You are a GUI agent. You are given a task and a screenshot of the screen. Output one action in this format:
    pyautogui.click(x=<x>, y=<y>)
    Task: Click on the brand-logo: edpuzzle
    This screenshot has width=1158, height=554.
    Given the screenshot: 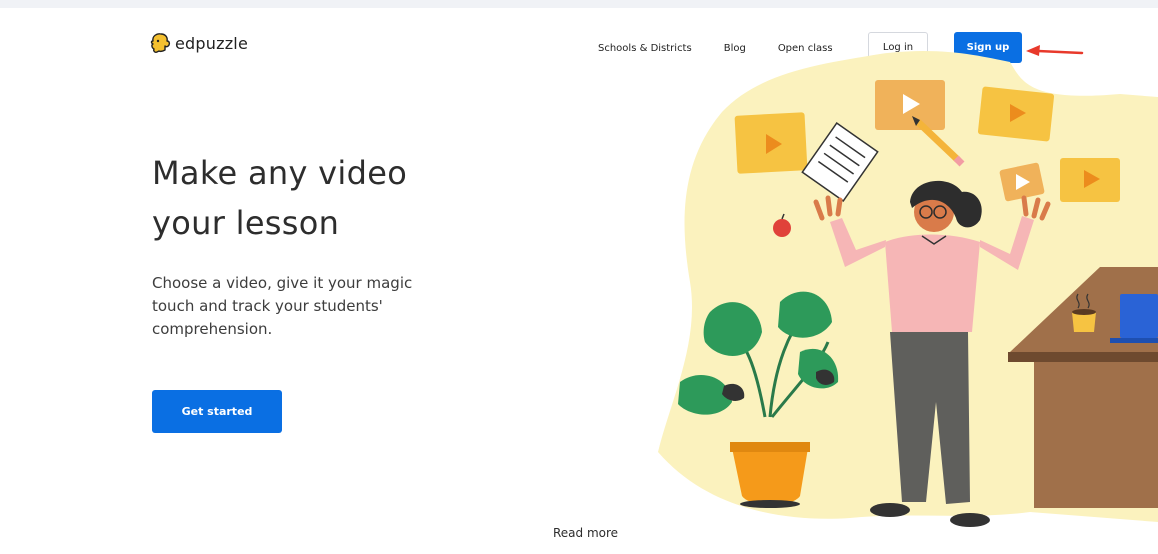 What is the action you would take?
    pyautogui.click(x=198, y=43)
    